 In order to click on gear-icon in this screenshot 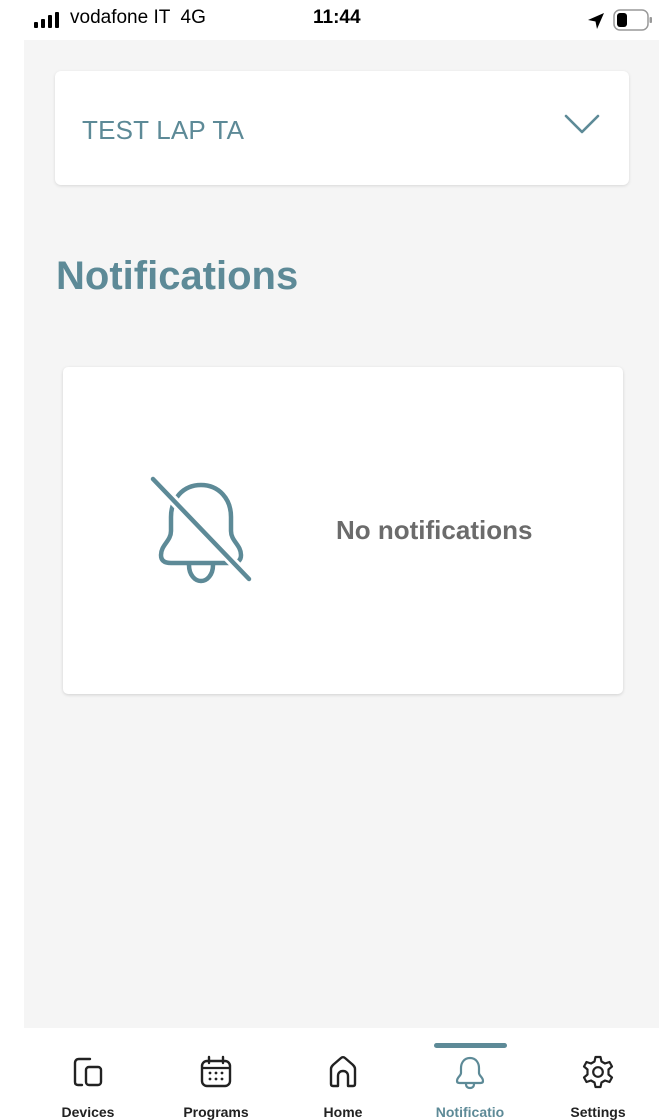, I will do `click(598, 1072)`.